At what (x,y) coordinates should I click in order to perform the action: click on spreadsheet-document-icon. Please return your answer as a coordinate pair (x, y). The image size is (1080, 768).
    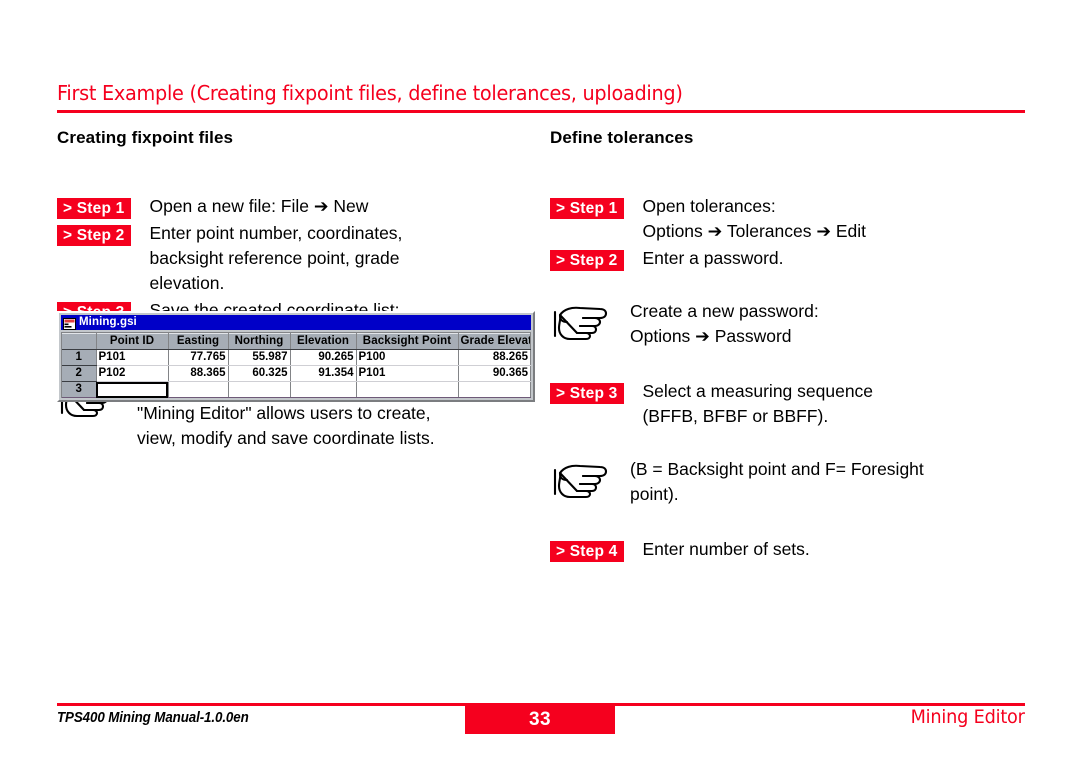
    Looking at the image, I should click on (69, 323).